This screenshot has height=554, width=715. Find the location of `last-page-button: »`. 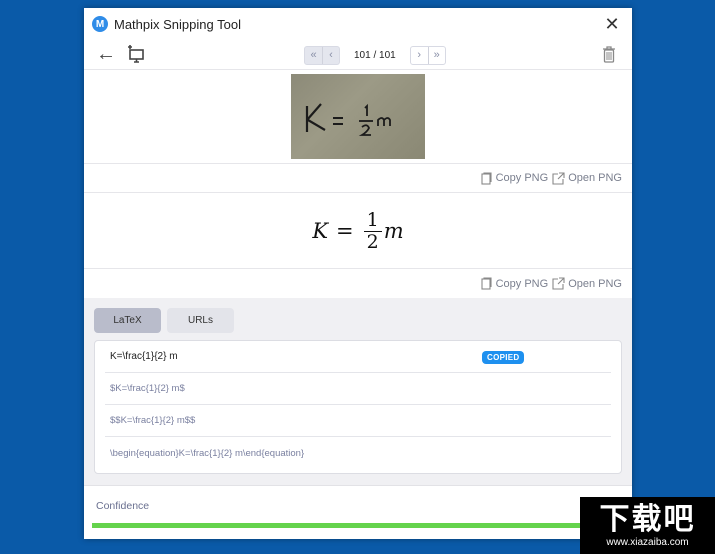

last-page-button: » is located at coordinates (436, 55).